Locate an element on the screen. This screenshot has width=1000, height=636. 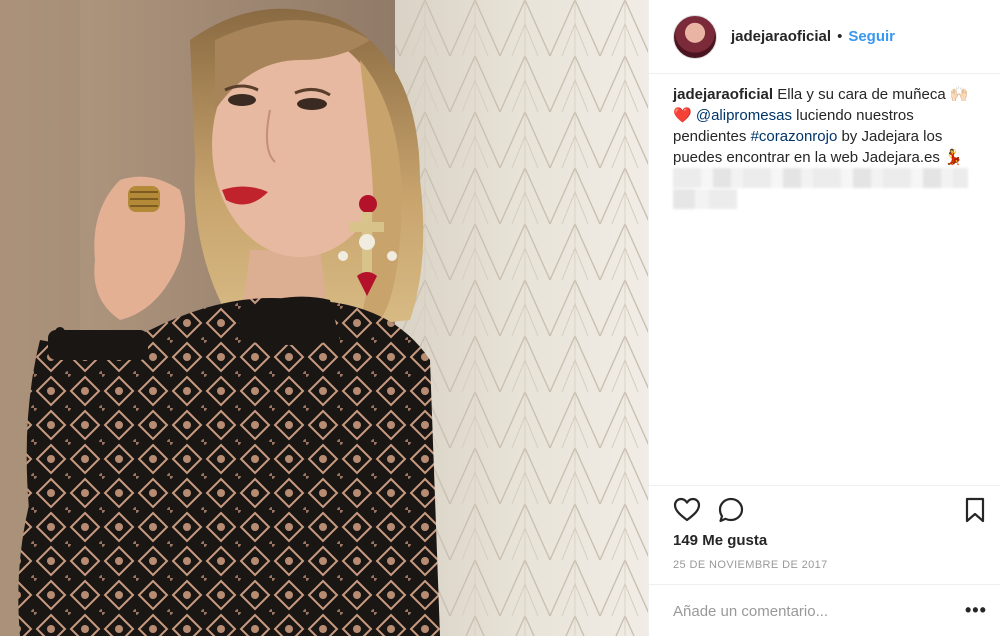
comment-icon is located at coordinates (731, 510).